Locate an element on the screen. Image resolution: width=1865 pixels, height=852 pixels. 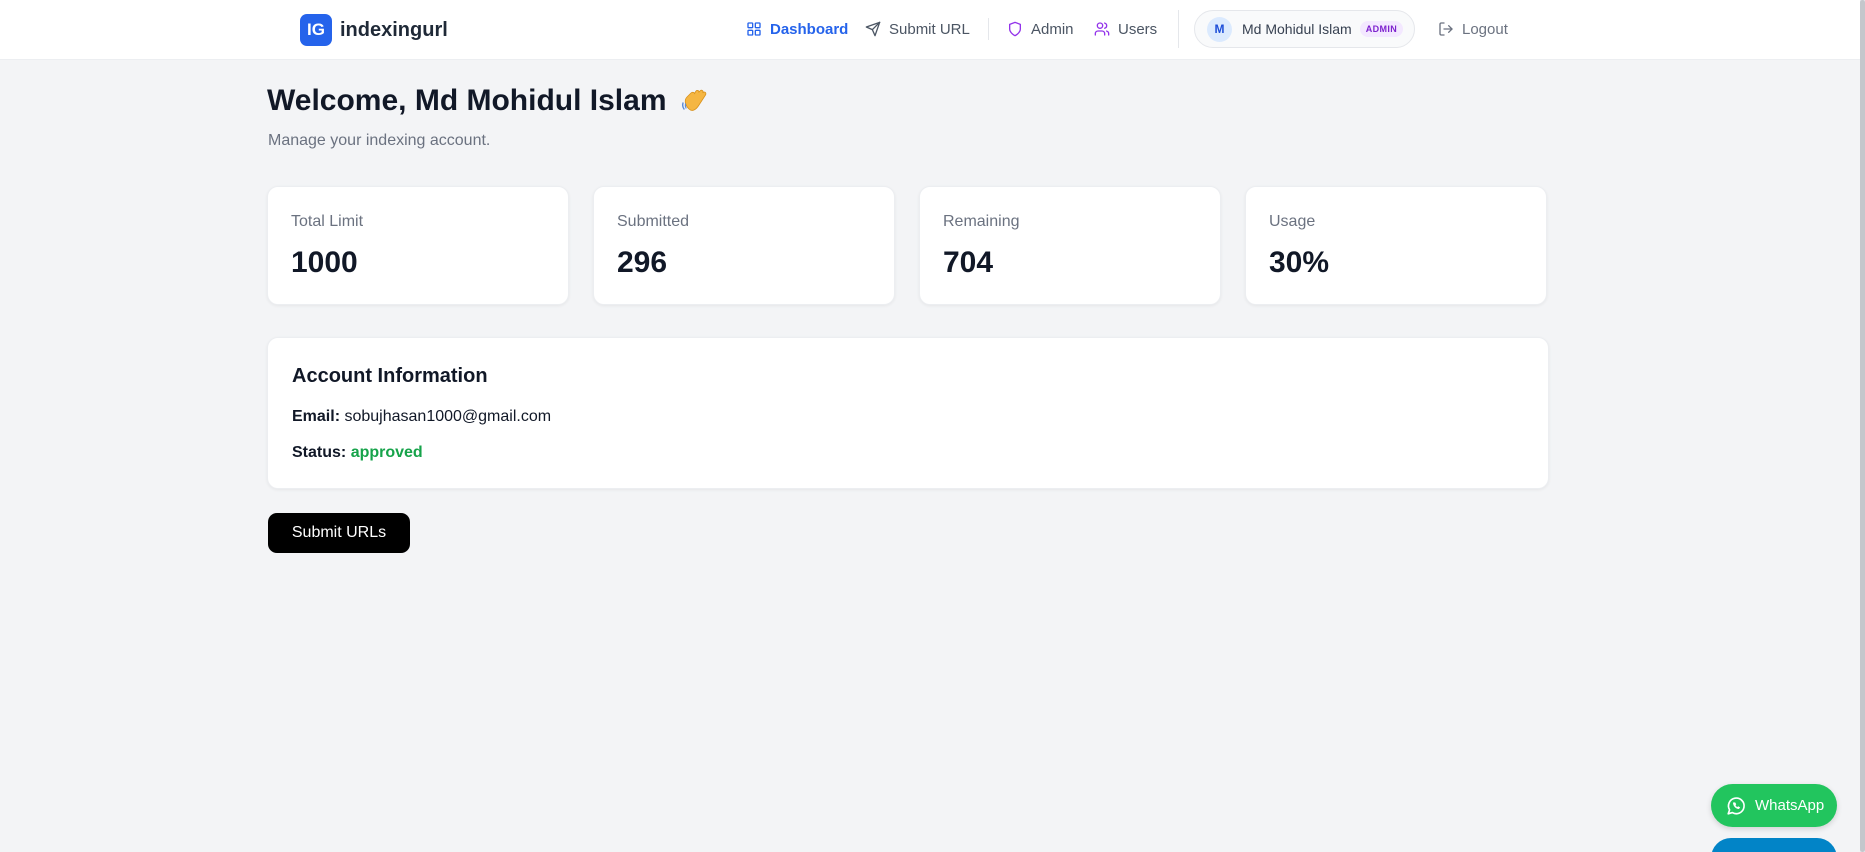
page-subtitle: Manage your indexing account. is located at coordinates (379, 140).